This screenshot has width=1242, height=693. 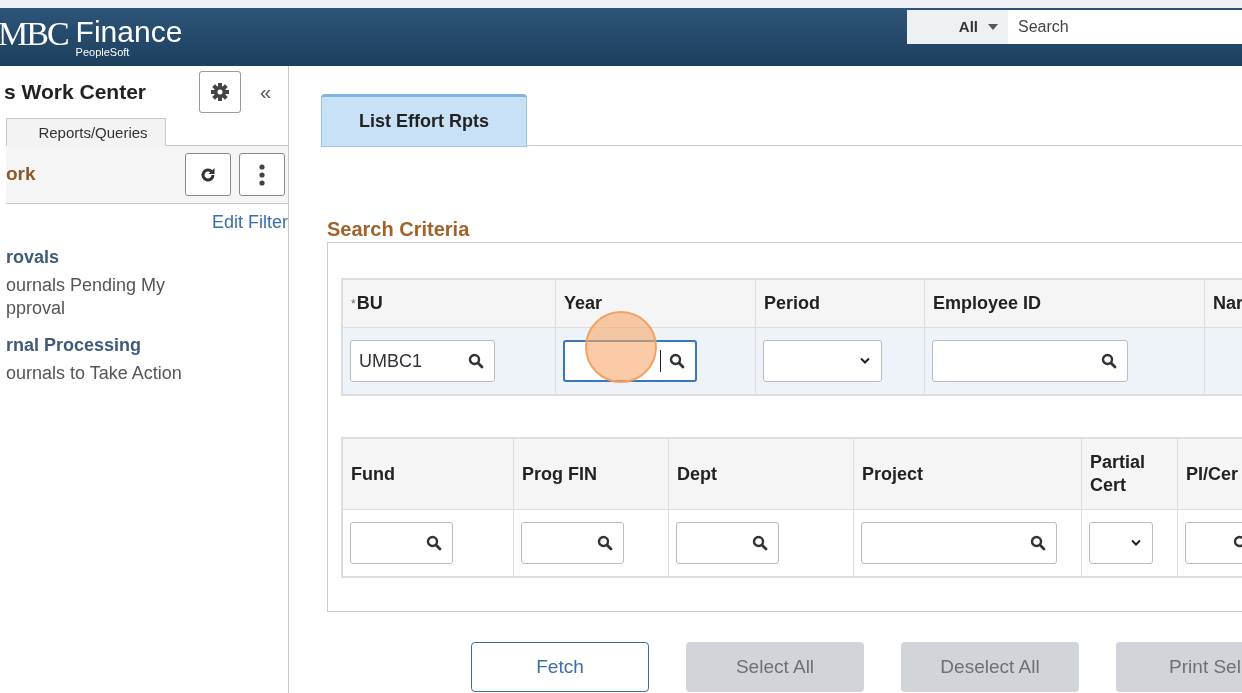 I want to click on logo-text: Finance, so click(x=129, y=31).